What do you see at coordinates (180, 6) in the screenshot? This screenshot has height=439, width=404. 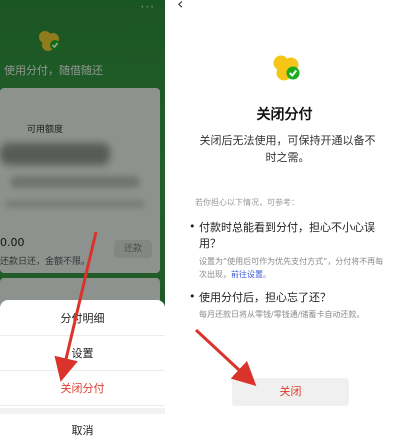 I see `back-arrow-icon: ‹` at bounding box center [180, 6].